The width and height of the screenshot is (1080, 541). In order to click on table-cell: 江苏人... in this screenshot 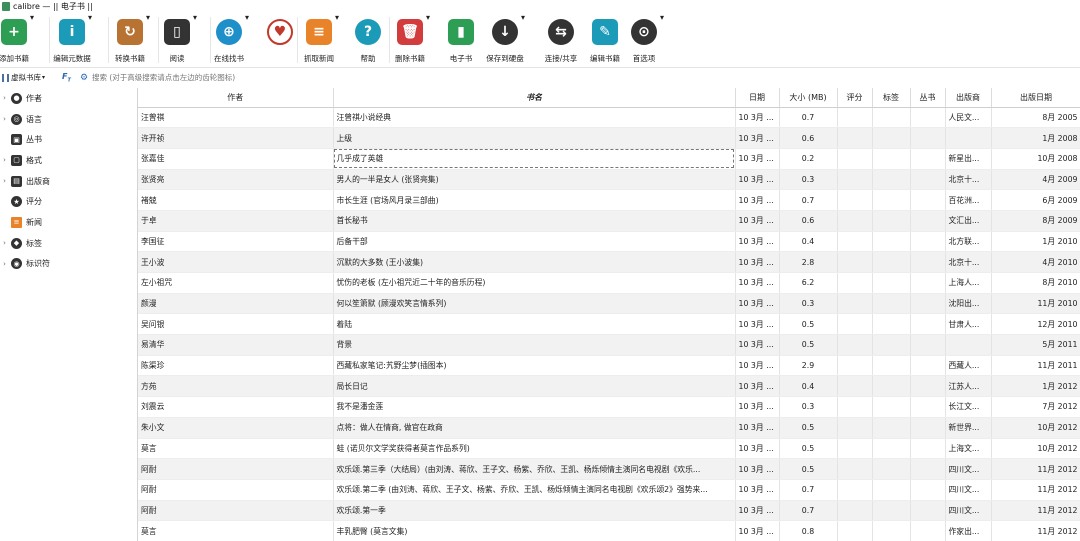, I will do `click(968, 386)`.